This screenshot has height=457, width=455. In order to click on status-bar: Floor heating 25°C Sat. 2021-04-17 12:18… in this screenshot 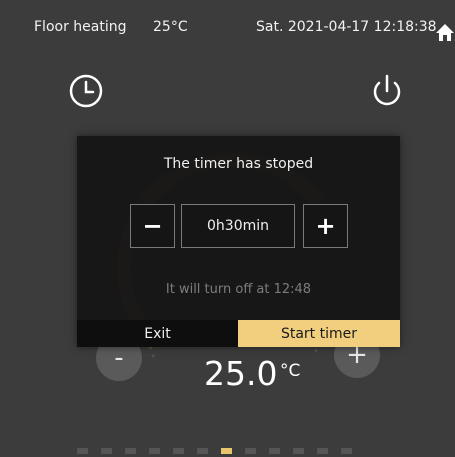, I will do `click(227, 22)`.